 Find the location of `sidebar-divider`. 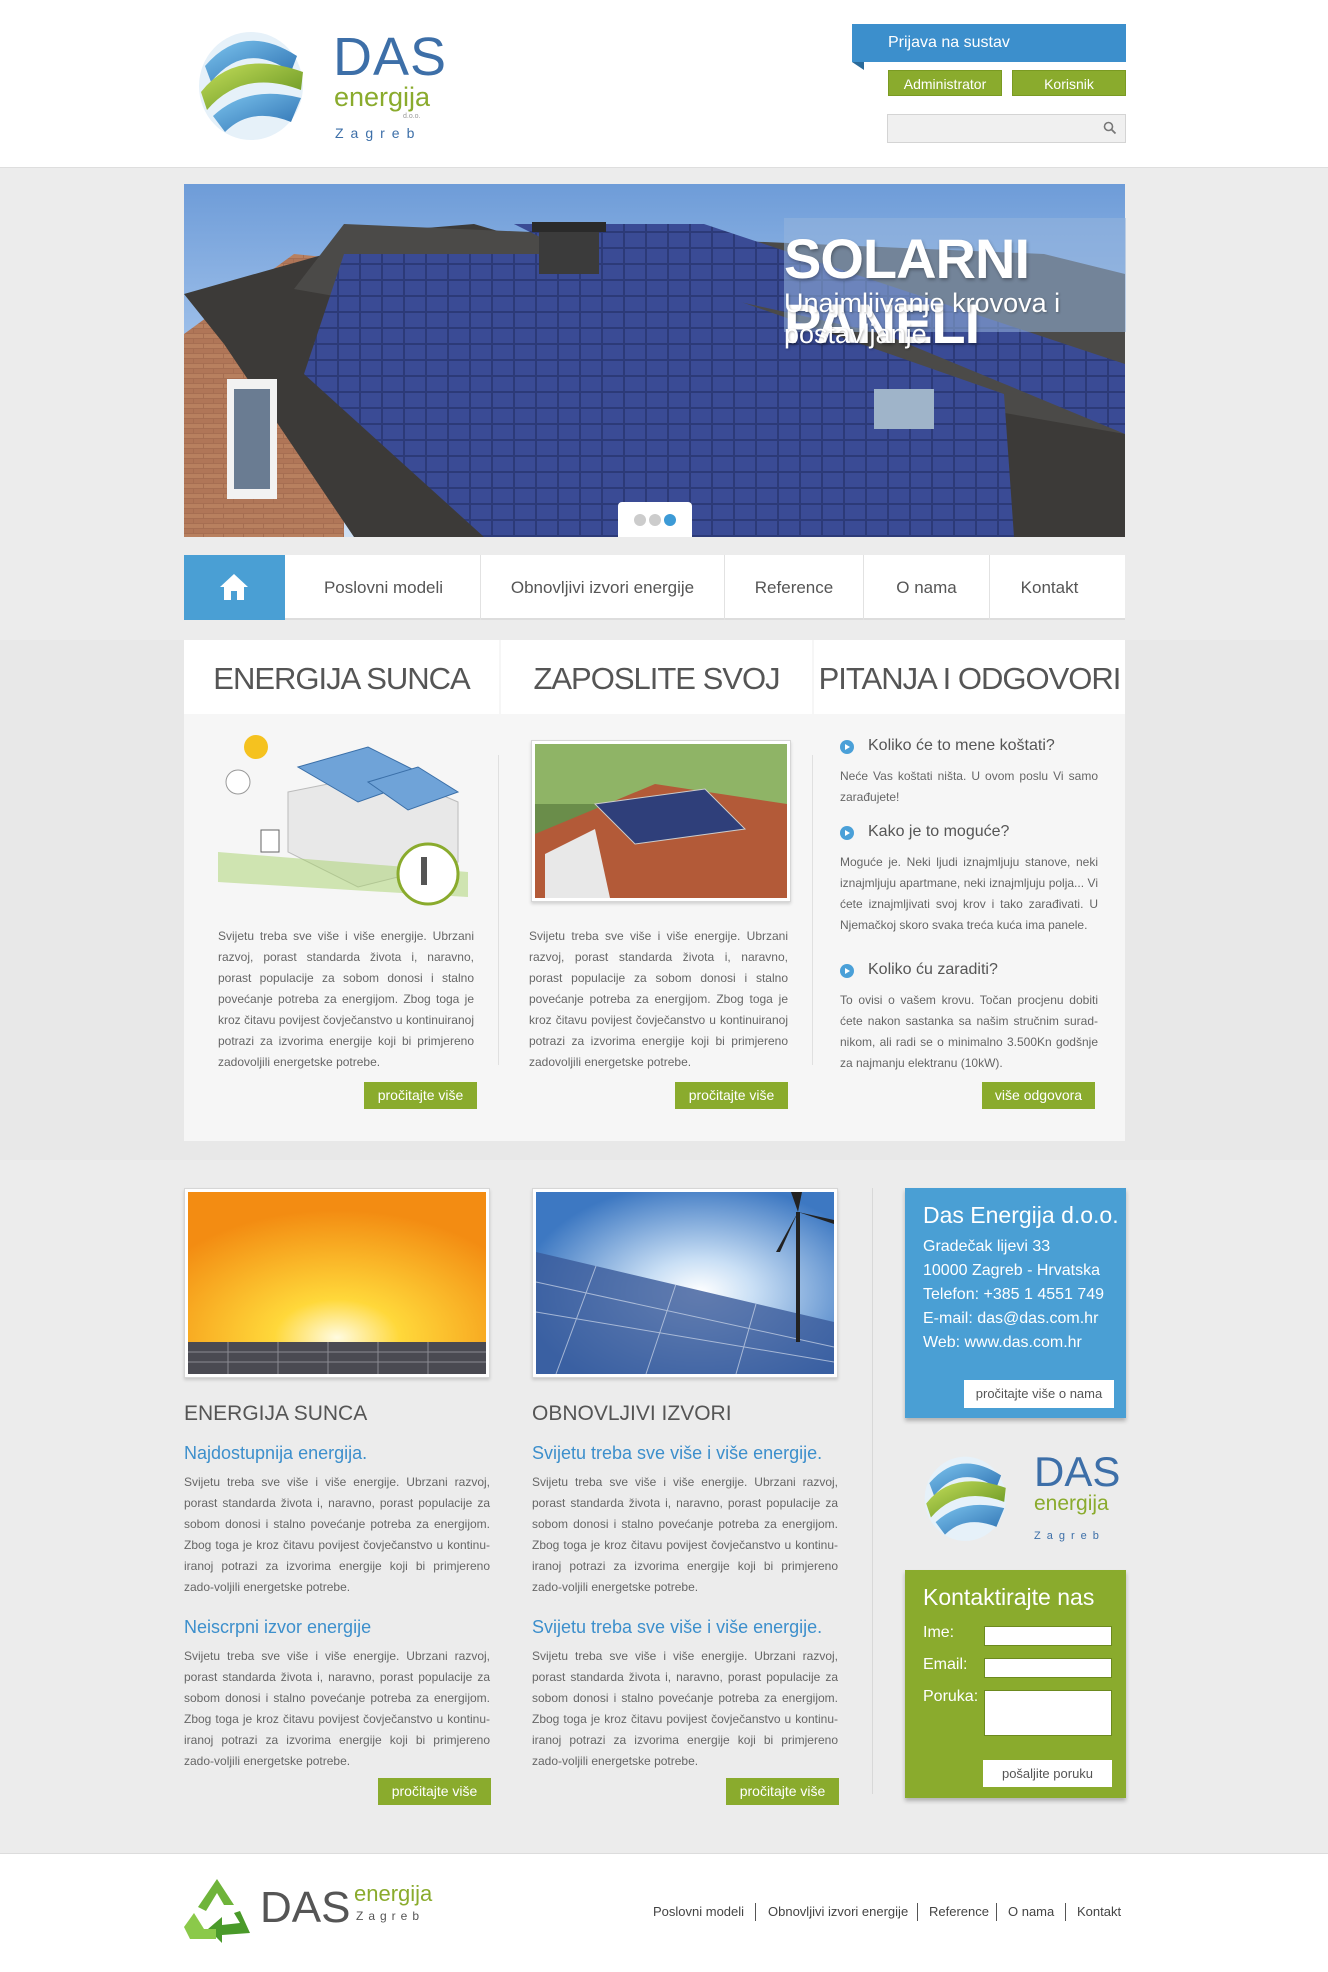

sidebar-divider is located at coordinates (872, 1491).